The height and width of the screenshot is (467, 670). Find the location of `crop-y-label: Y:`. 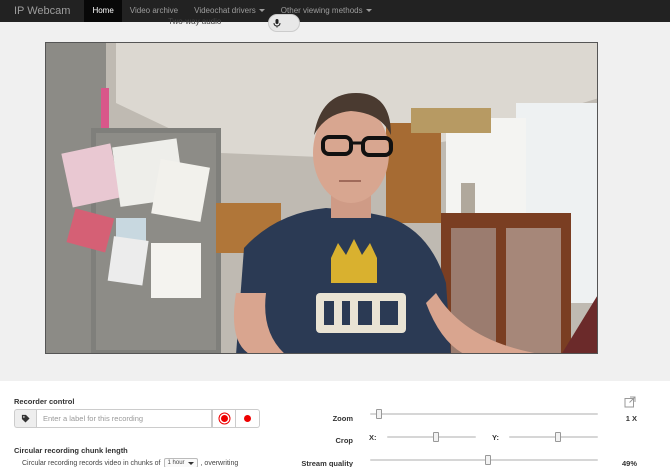

crop-y-label: Y: is located at coordinates (495, 437).